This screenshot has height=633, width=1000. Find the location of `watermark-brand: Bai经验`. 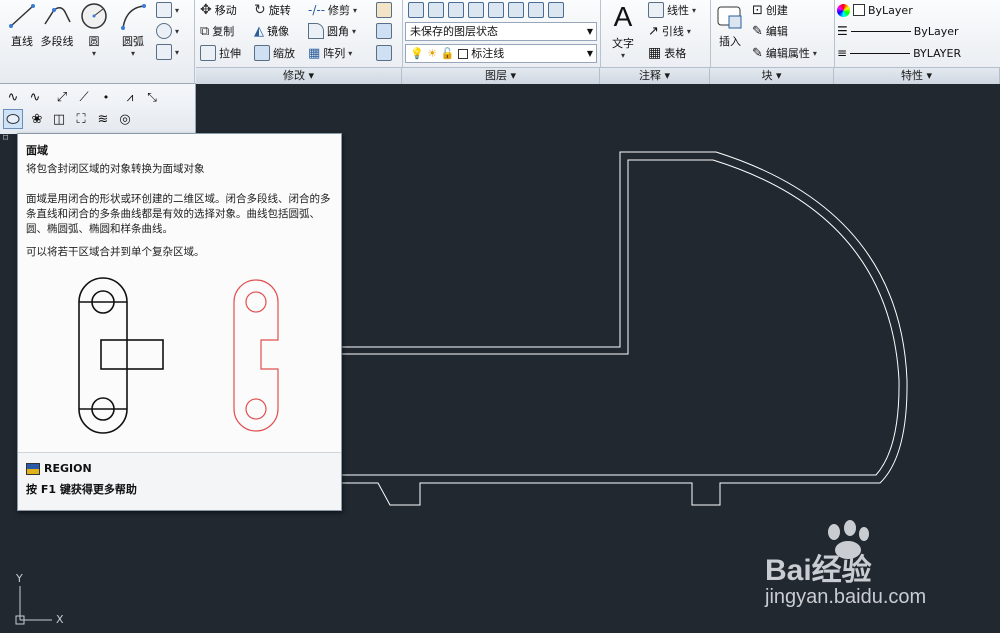

watermark-brand: Bai经验 is located at coordinates (818, 570).